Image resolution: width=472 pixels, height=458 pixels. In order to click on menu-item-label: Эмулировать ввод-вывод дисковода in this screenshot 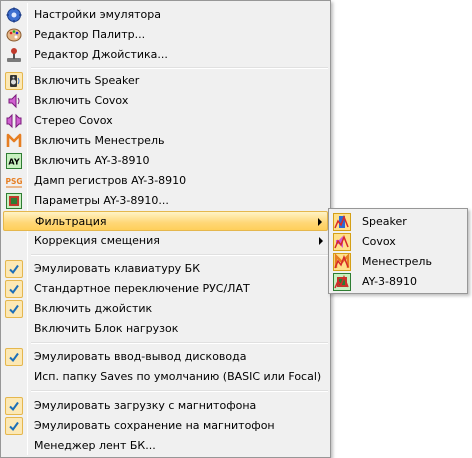, I will do `click(140, 356)`.